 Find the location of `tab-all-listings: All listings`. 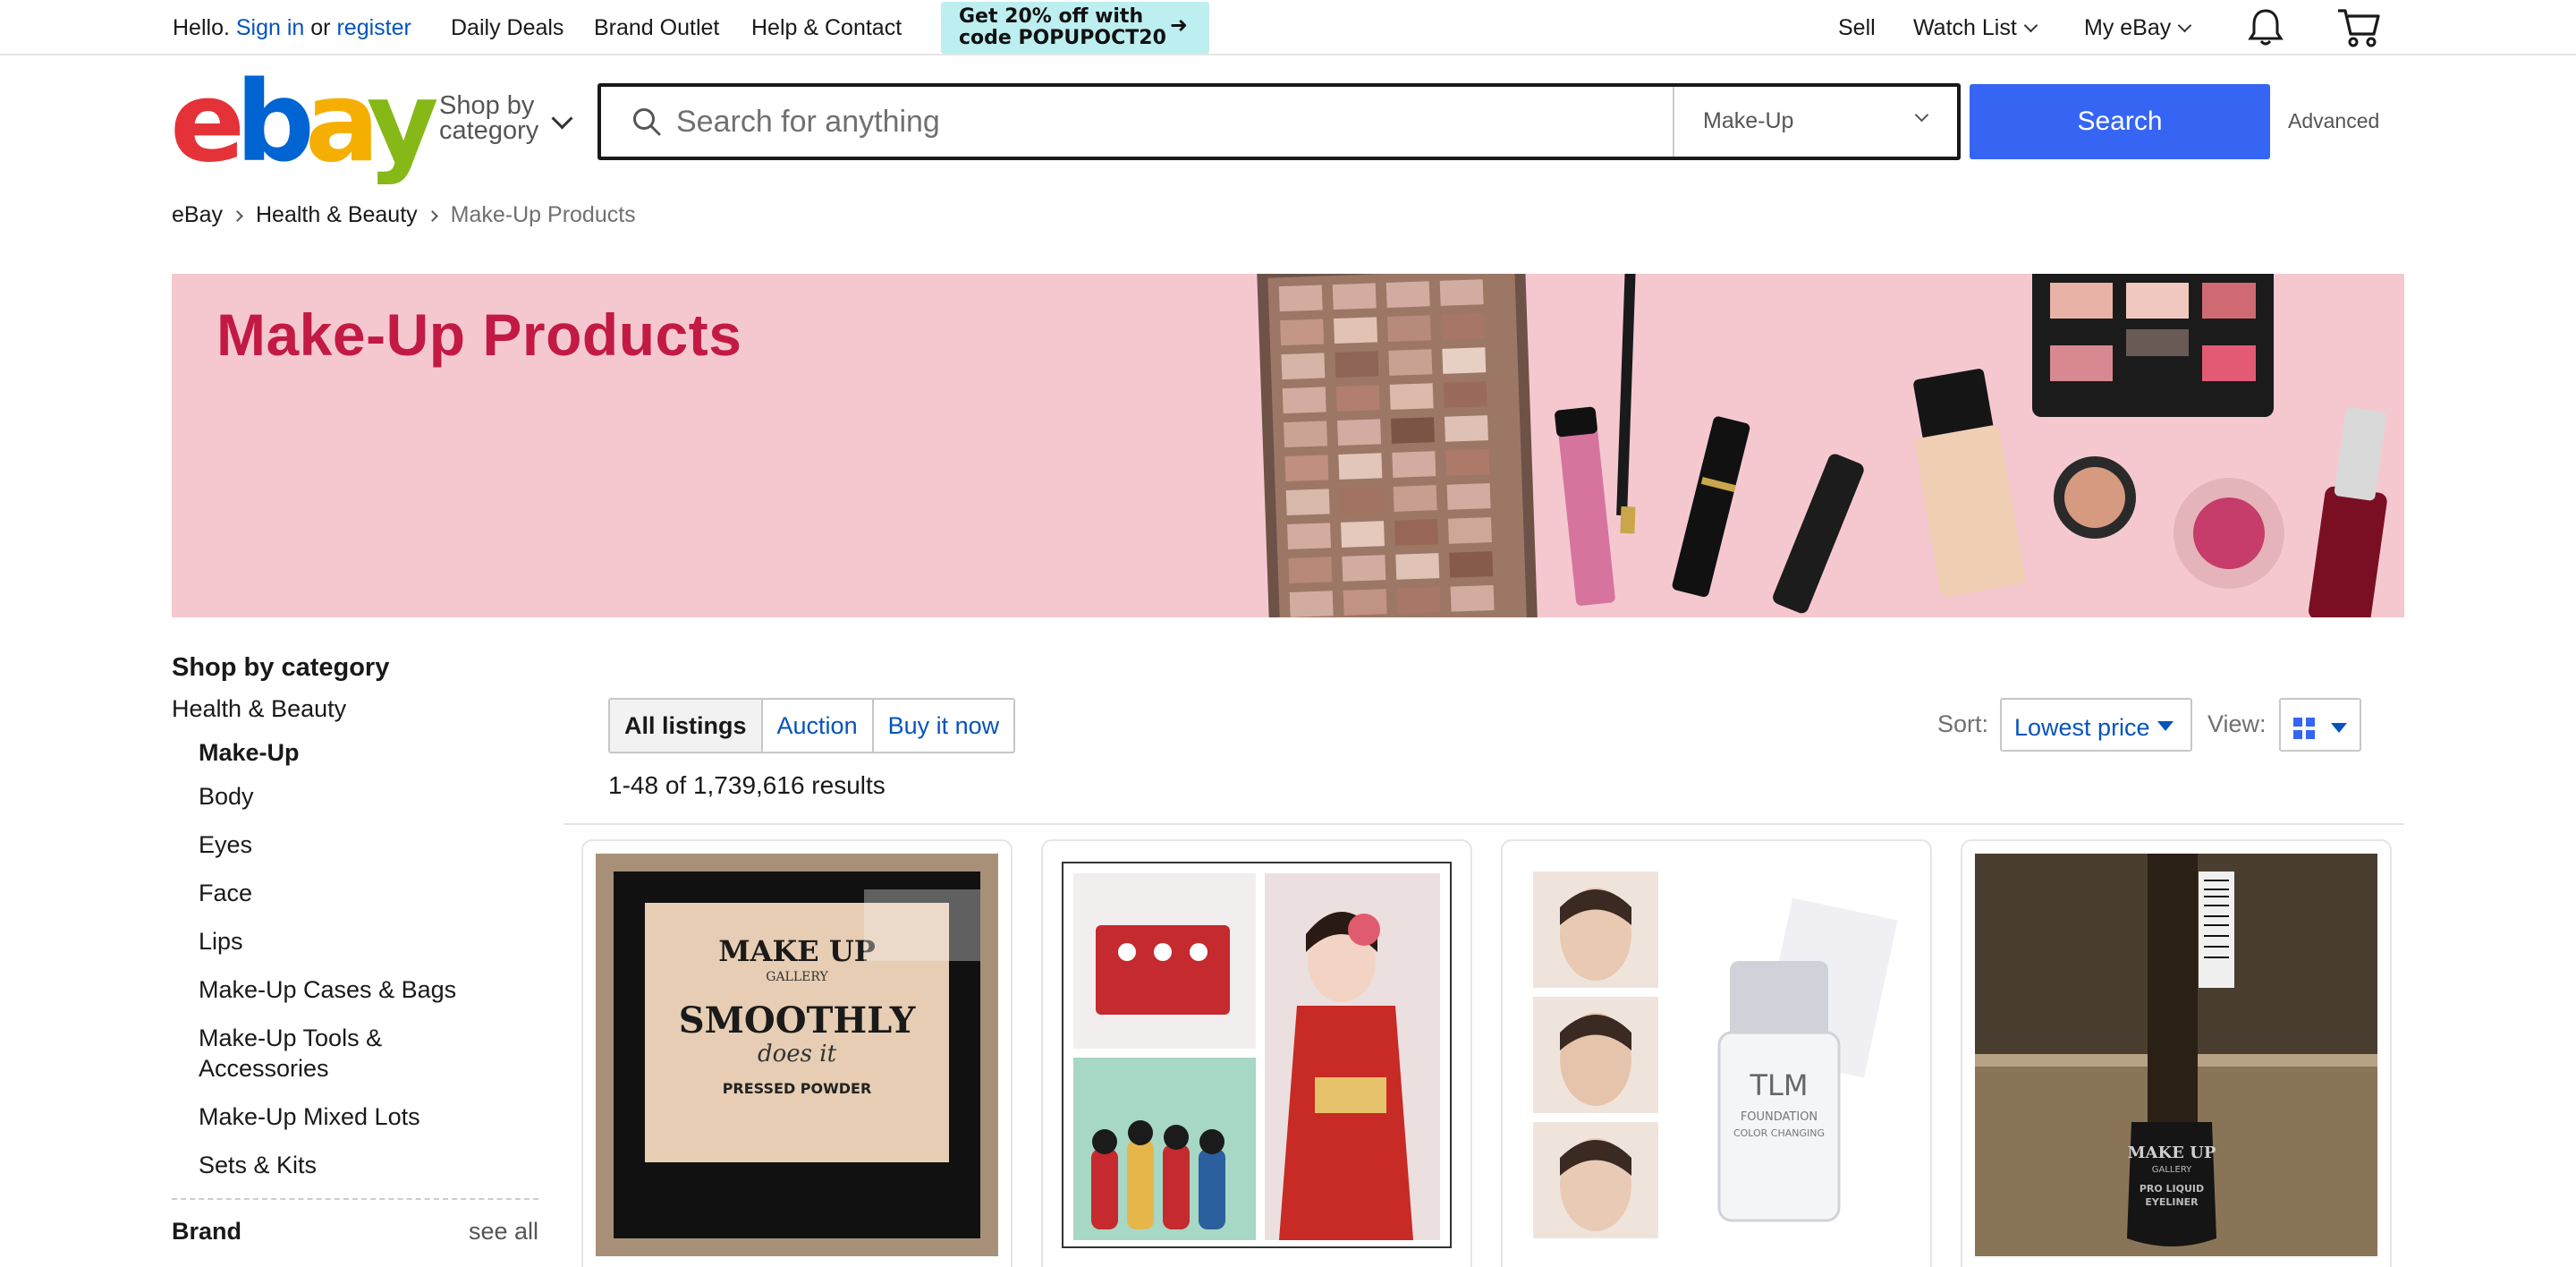

tab-all-listings: All listings is located at coordinates (686, 726).